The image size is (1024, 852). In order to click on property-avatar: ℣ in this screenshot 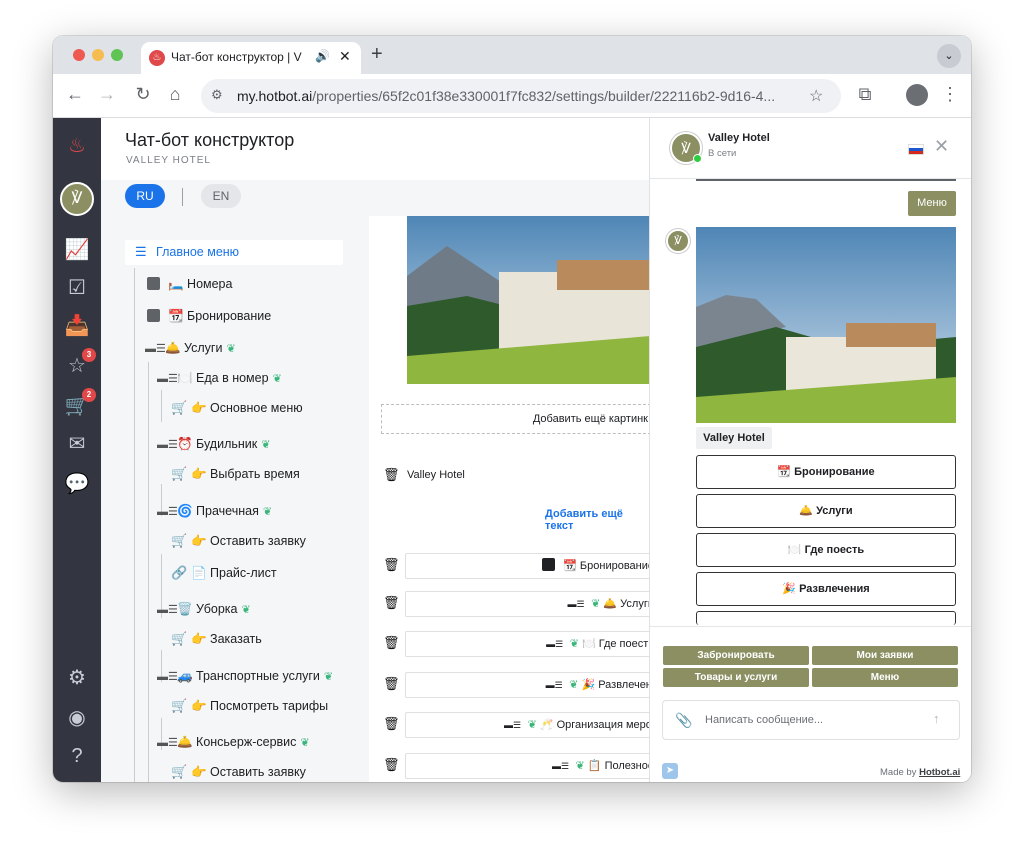, I will do `click(77, 199)`.